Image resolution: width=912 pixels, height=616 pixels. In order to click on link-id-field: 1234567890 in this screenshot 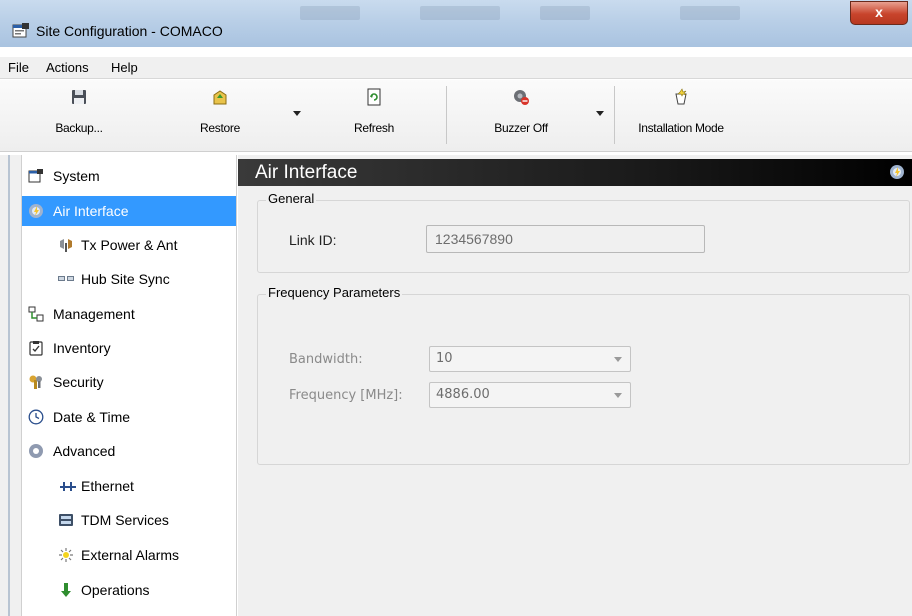, I will do `click(565, 239)`.